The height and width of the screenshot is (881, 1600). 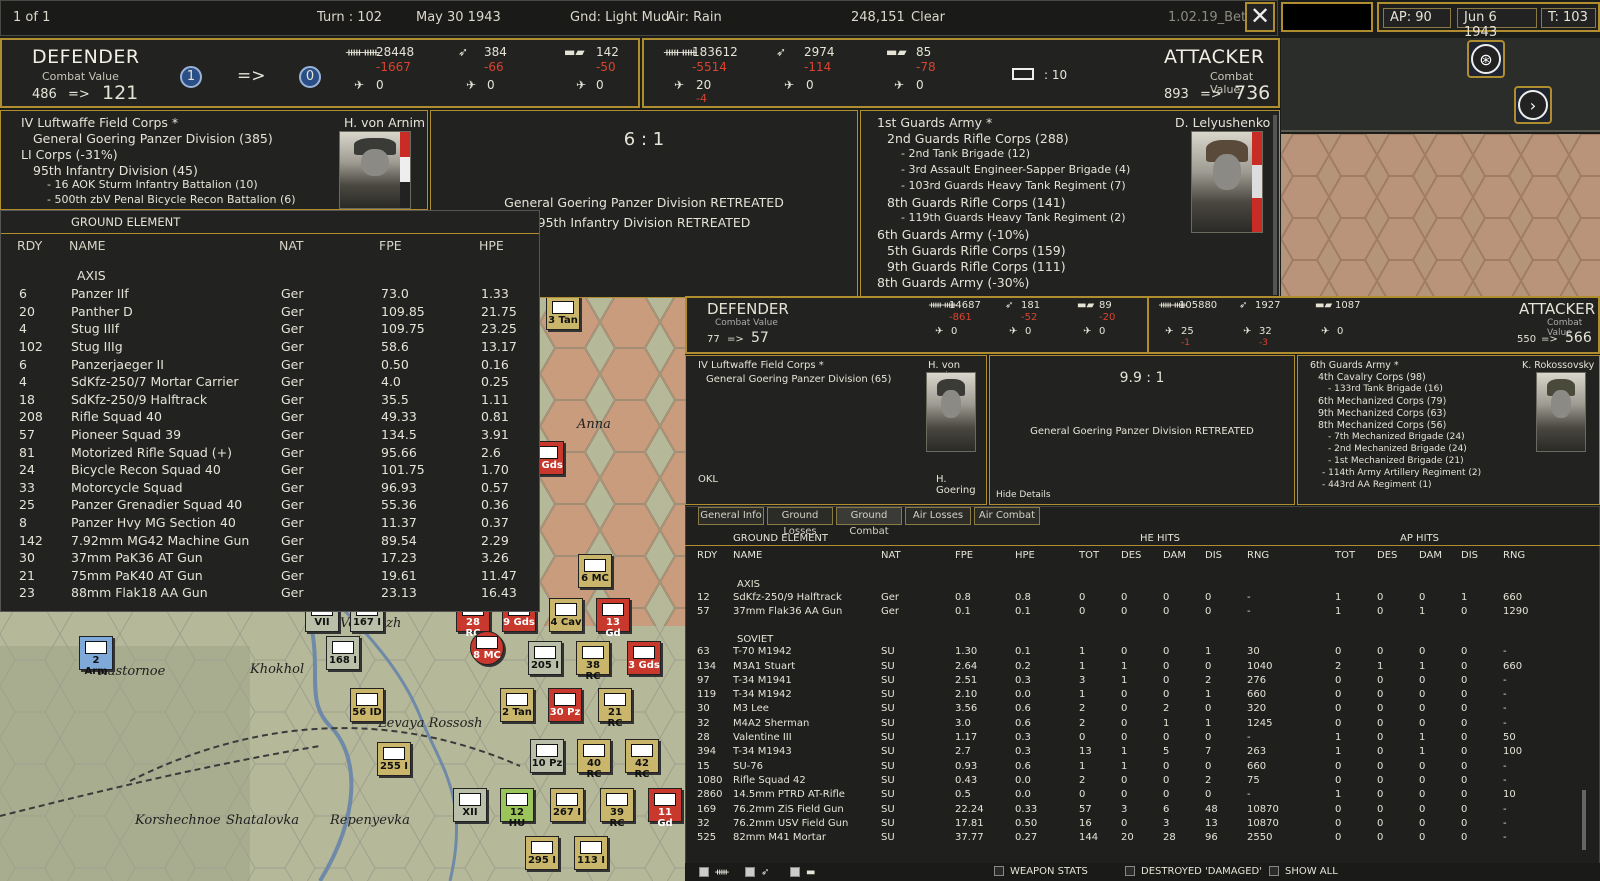 I want to click on table-row: 28 Valentine III SU 1.17 0.3 0 0 0 0 - 1 0 1 0 50, so click(x=1130, y=737).